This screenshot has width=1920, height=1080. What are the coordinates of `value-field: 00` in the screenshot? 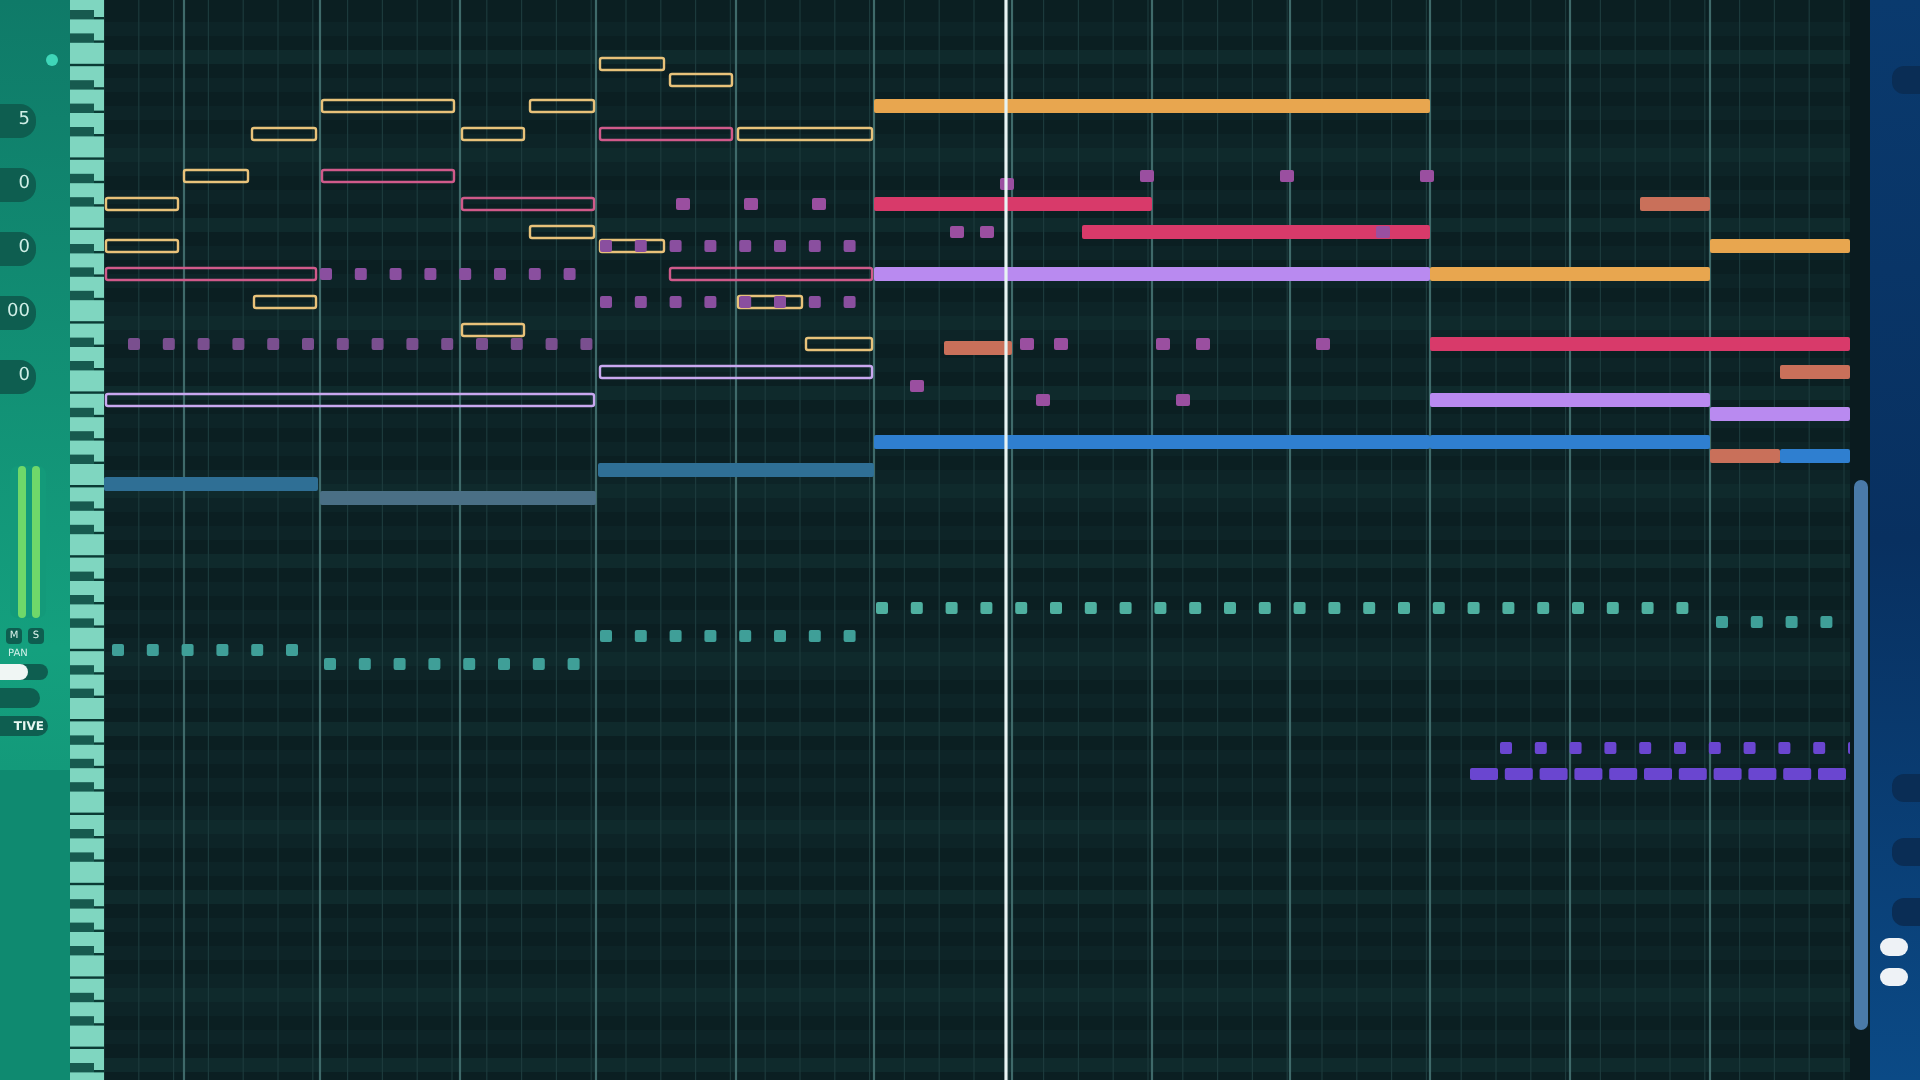 It's located at (18, 313).